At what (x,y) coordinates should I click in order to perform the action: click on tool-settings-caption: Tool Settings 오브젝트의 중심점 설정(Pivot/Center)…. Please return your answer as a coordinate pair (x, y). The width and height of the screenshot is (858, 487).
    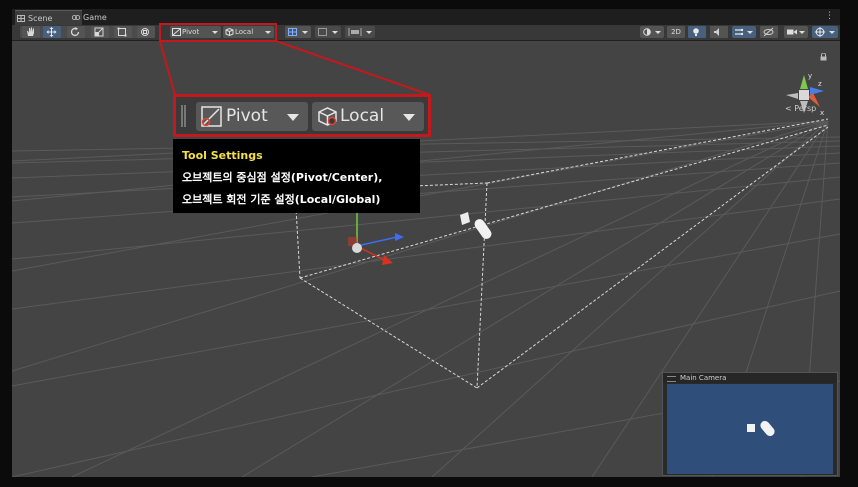
    Looking at the image, I should click on (296, 176).